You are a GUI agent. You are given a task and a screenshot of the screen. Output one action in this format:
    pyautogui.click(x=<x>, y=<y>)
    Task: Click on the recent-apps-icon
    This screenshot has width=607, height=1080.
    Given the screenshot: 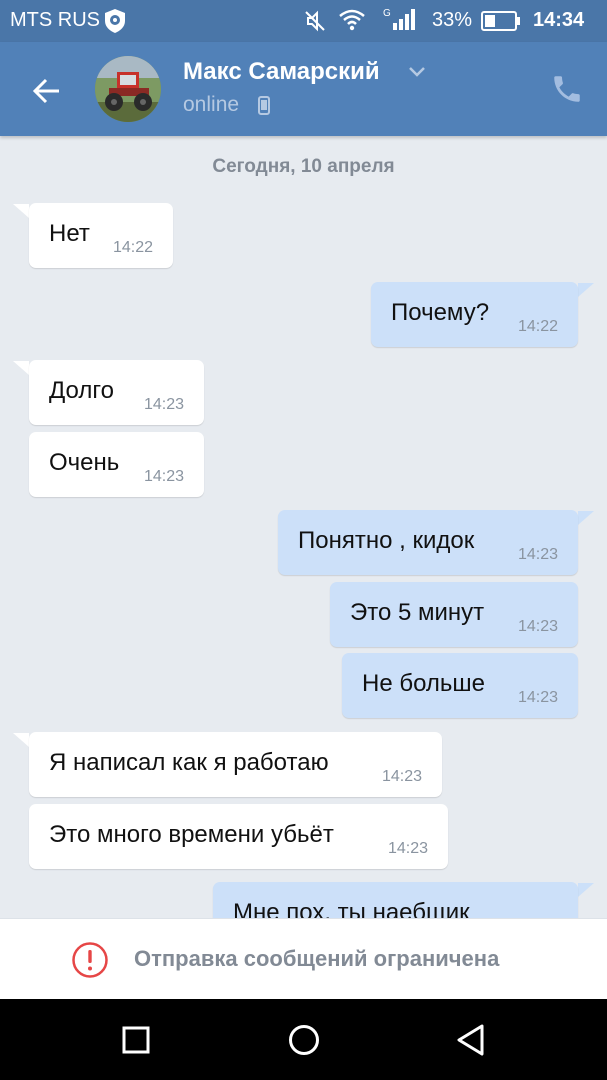 What is the action you would take?
    pyautogui.click(x=136, y=1040)
    